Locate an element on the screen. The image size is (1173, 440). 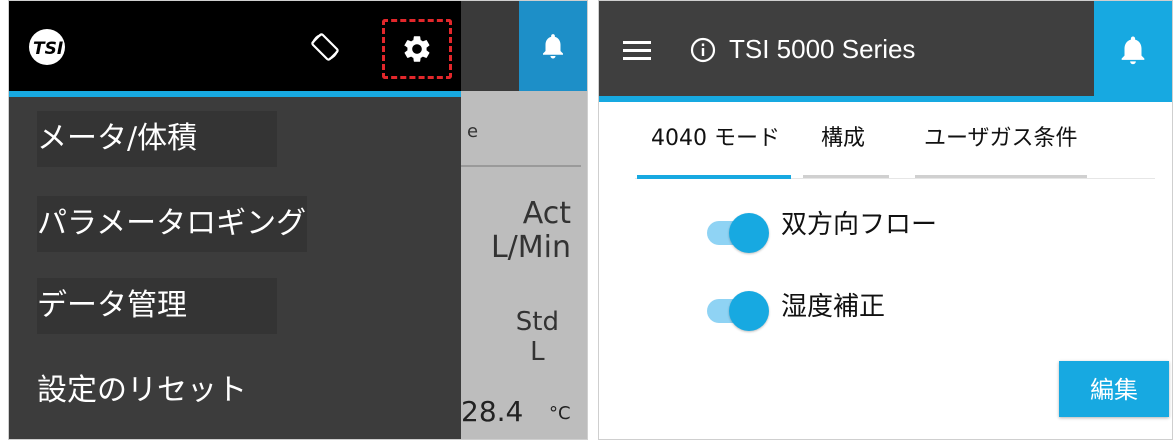
tab-user-gas-conditions: ユーザガス条件 is located at coordinates (1001, 139).